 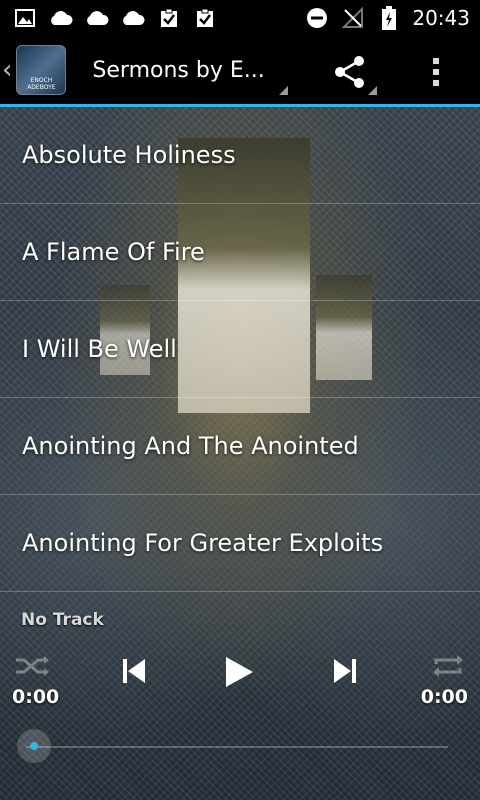 What do you see at coordinates (350, 72) in the screenshot?
I see `share-icon` at bounding box center [350, 72].